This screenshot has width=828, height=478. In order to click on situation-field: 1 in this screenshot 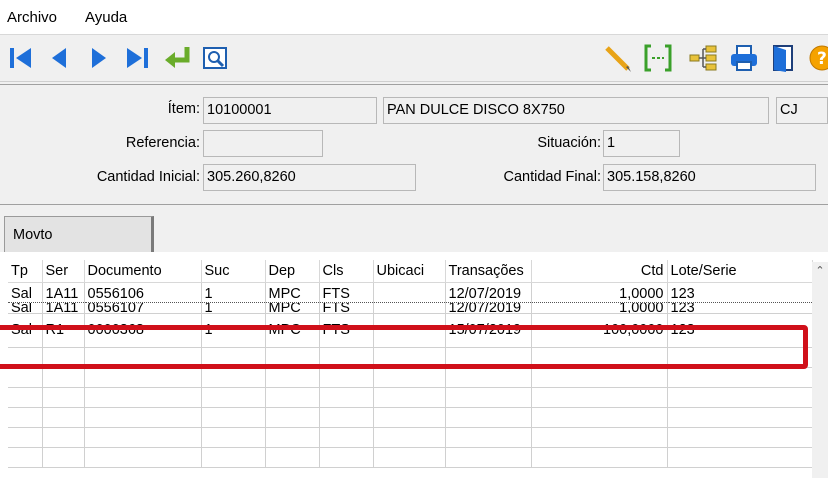, I will do `click(641, 143)`.